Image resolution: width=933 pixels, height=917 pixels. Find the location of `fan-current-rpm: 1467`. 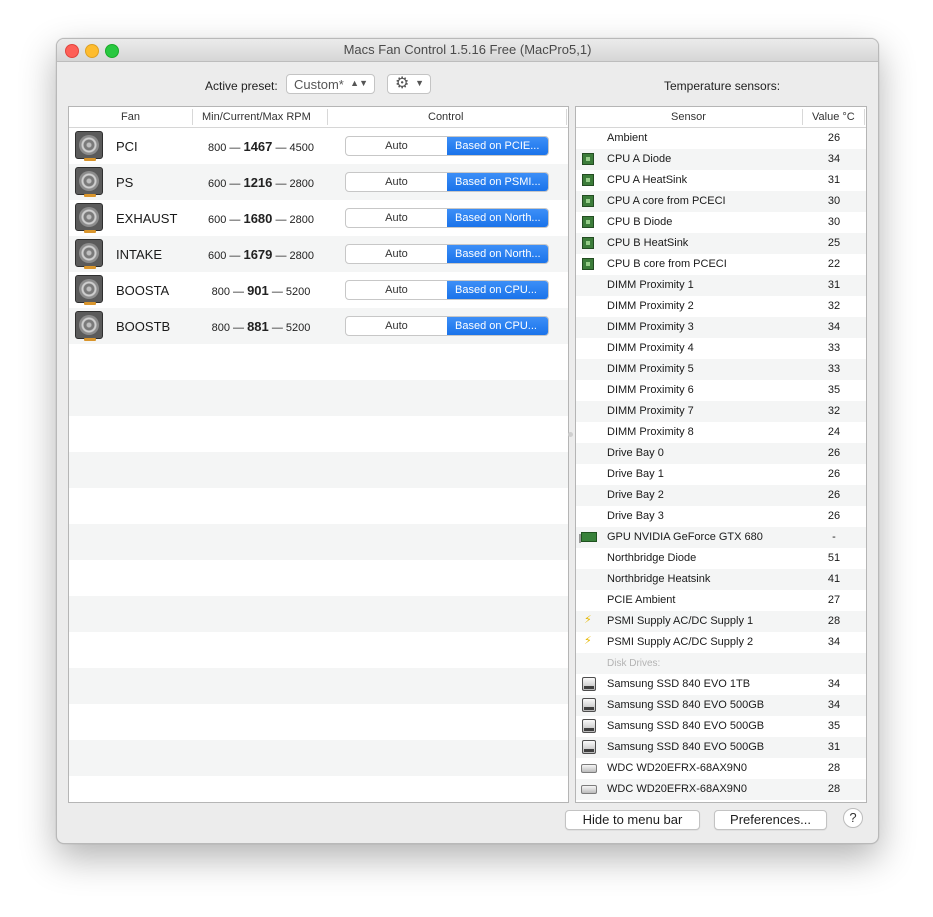

fan-current-rpm: 1467 is located at coordinates (258, 146).